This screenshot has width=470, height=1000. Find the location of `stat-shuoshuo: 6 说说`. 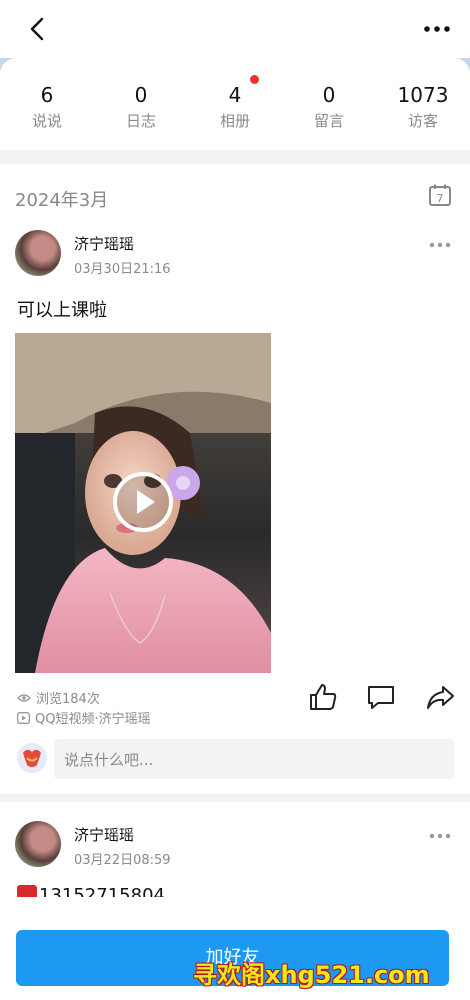

stat-shuoshuo: 6 说说 is located at coordinates (47, 104).